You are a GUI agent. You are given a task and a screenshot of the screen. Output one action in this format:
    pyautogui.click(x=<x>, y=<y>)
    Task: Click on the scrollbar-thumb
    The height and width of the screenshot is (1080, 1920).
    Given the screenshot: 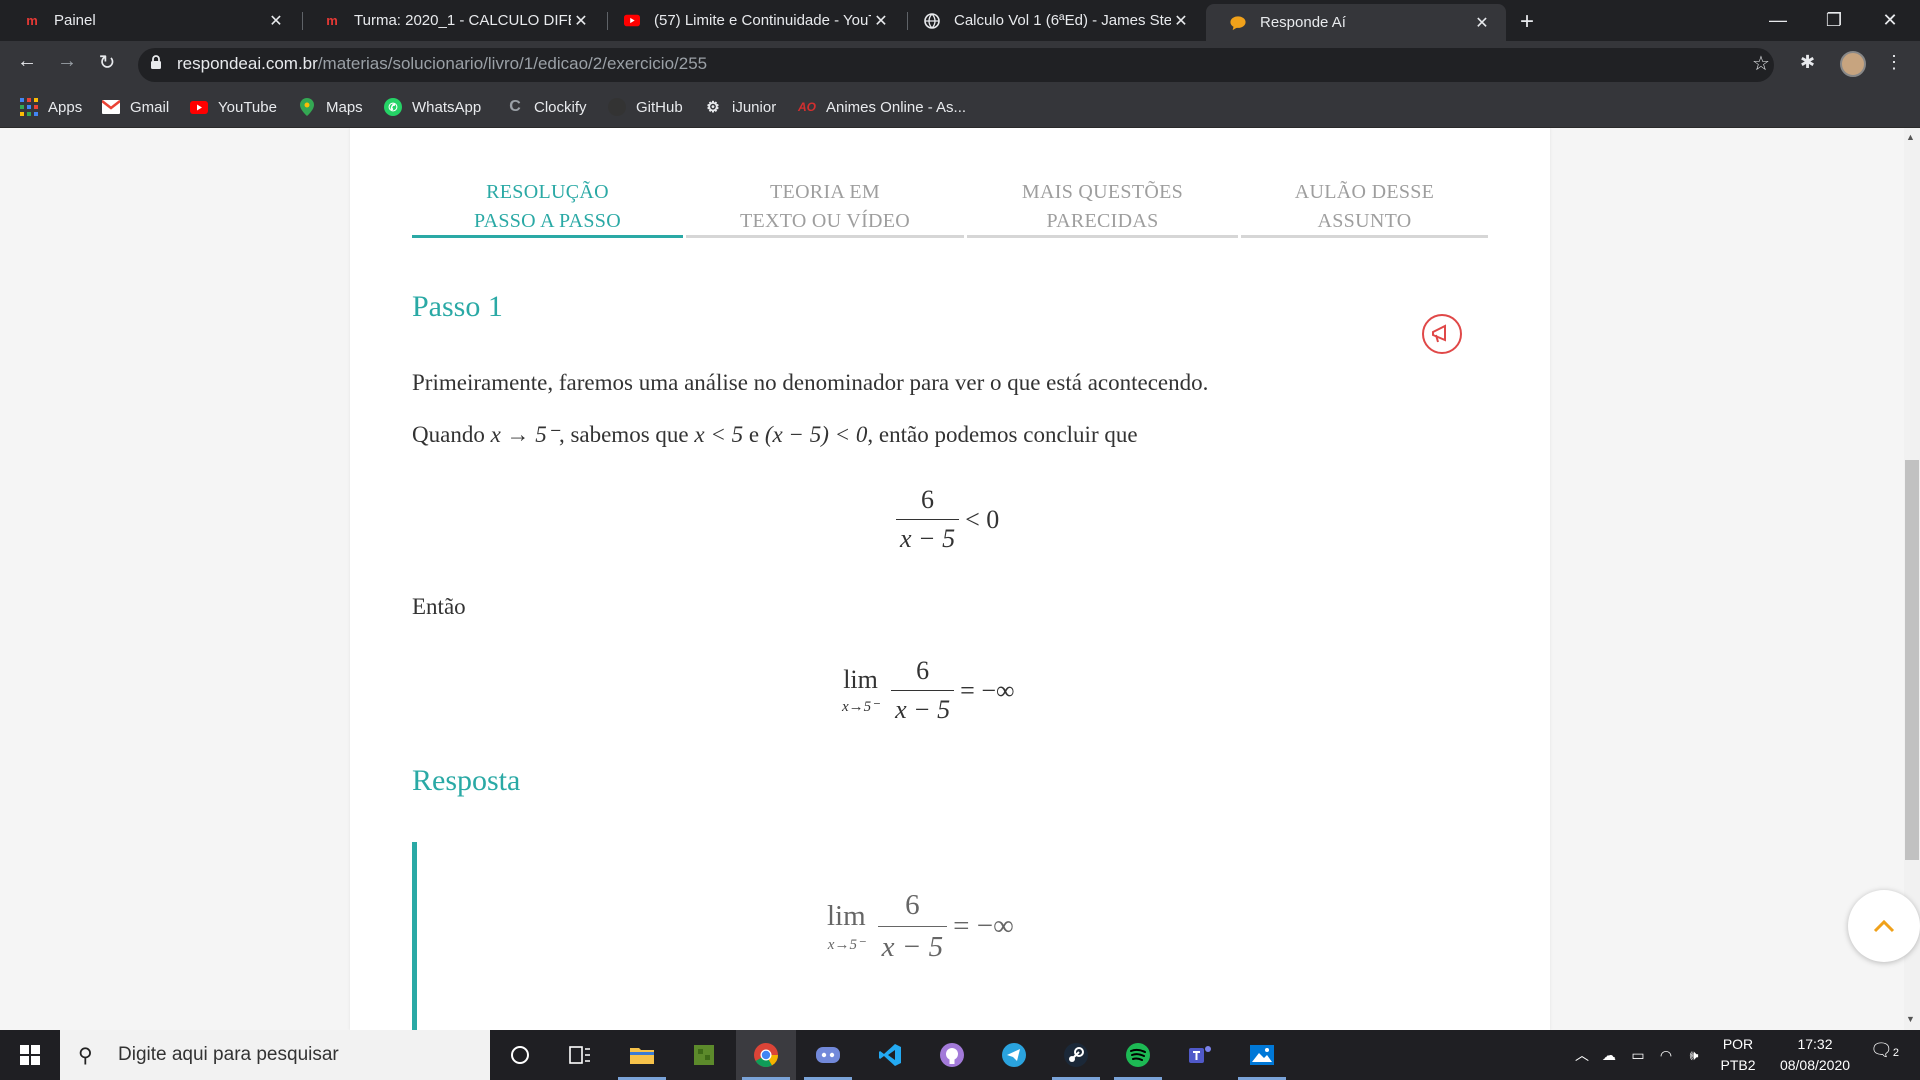 What is the action you would take?
    pyautogui.click(x=1912, y=660)
    